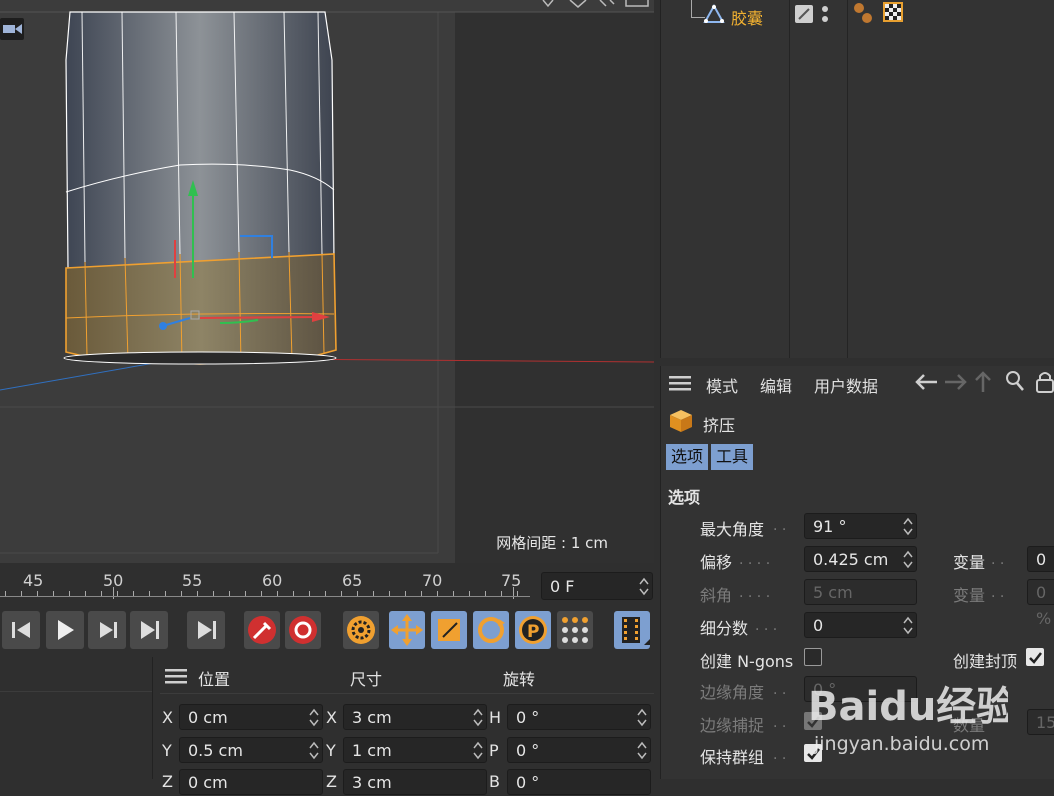 Image resolution: width=1054 pixels, height=796 pixels. What do you see at coordinates (113, 593) in the screenshot?
I see `frame-marker` at bounding box center [113, 593].